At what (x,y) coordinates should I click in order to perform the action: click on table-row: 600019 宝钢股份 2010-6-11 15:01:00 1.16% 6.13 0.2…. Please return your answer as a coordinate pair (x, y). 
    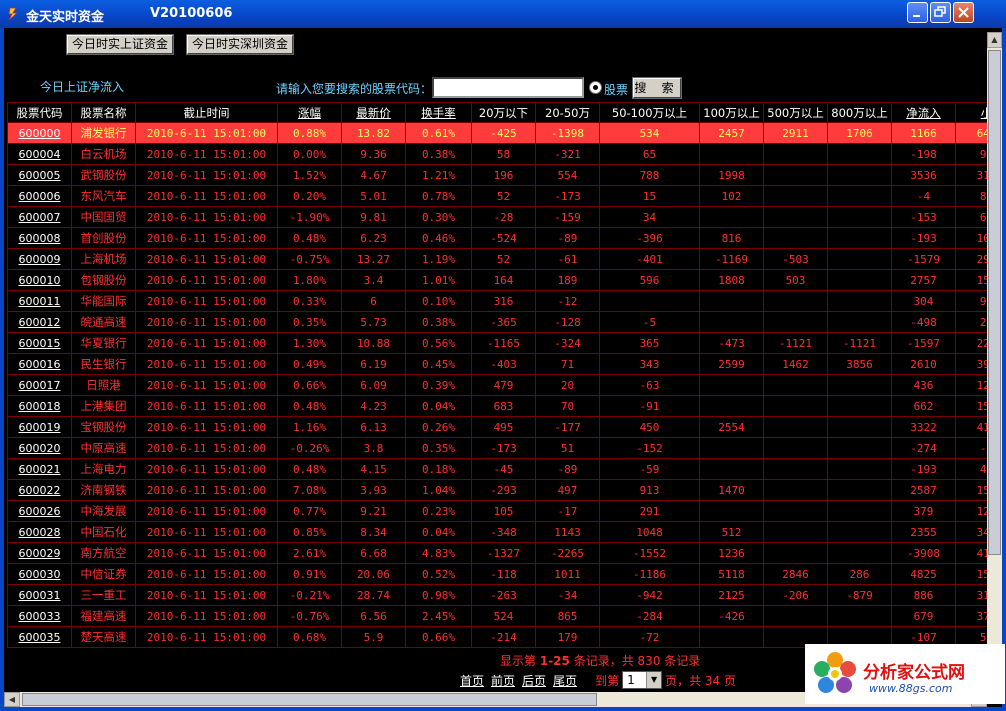
    Looking at the image, I should click on (497, 427).